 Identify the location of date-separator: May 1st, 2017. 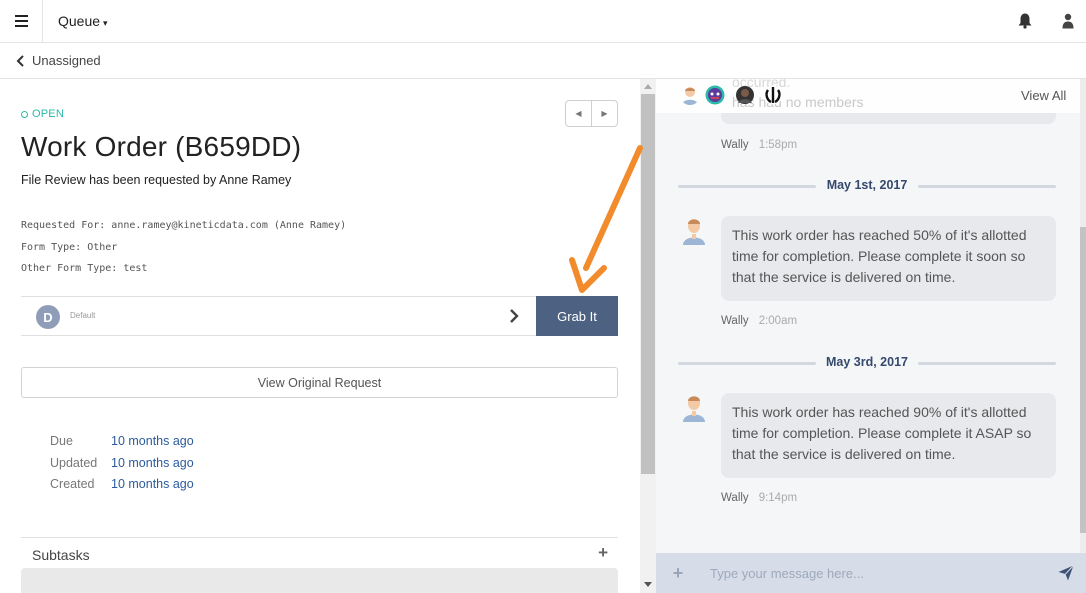
(867, 186).